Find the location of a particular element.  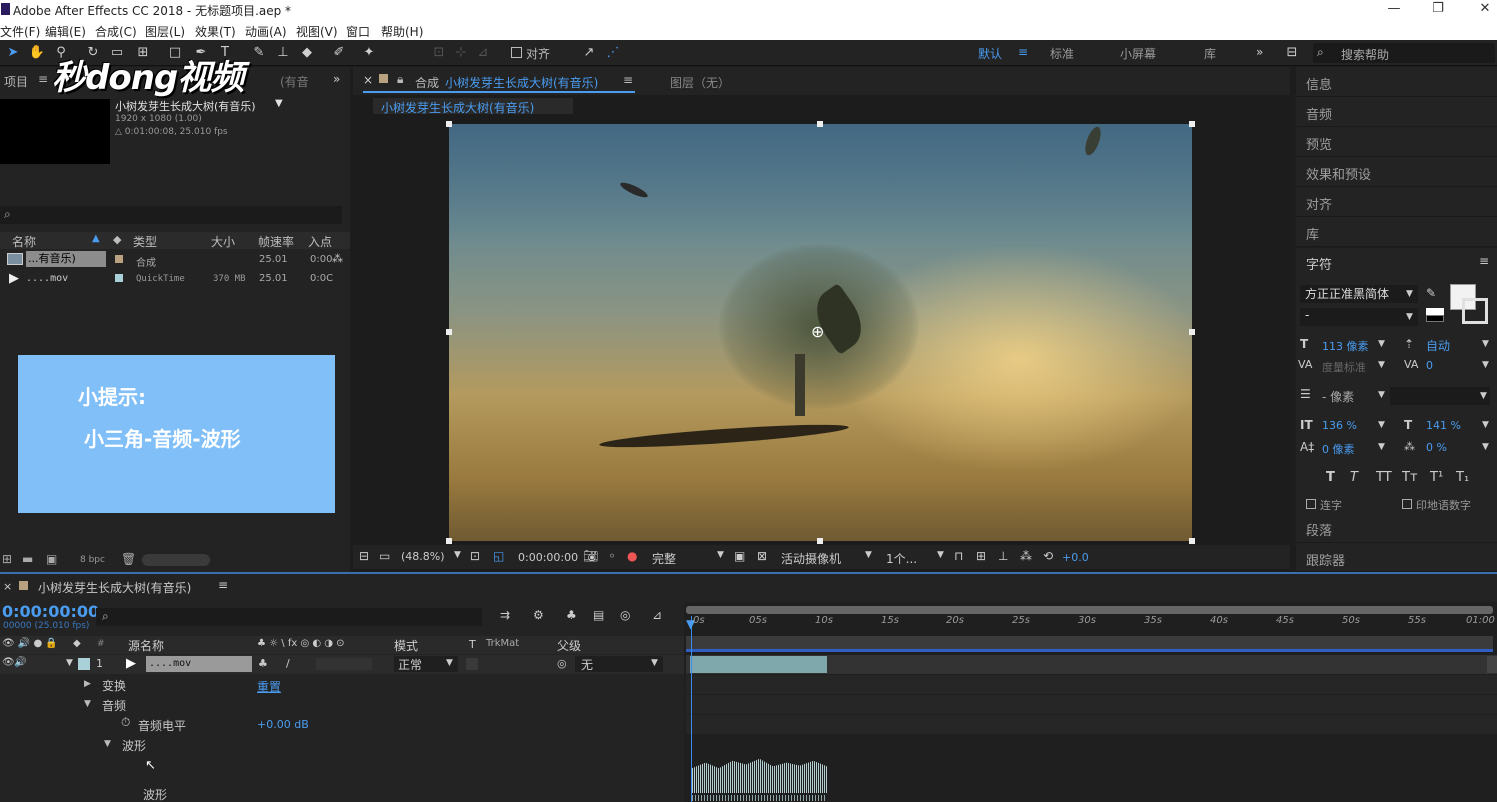

workspace-standard: 标准 is located at coordinates (1062, 53).